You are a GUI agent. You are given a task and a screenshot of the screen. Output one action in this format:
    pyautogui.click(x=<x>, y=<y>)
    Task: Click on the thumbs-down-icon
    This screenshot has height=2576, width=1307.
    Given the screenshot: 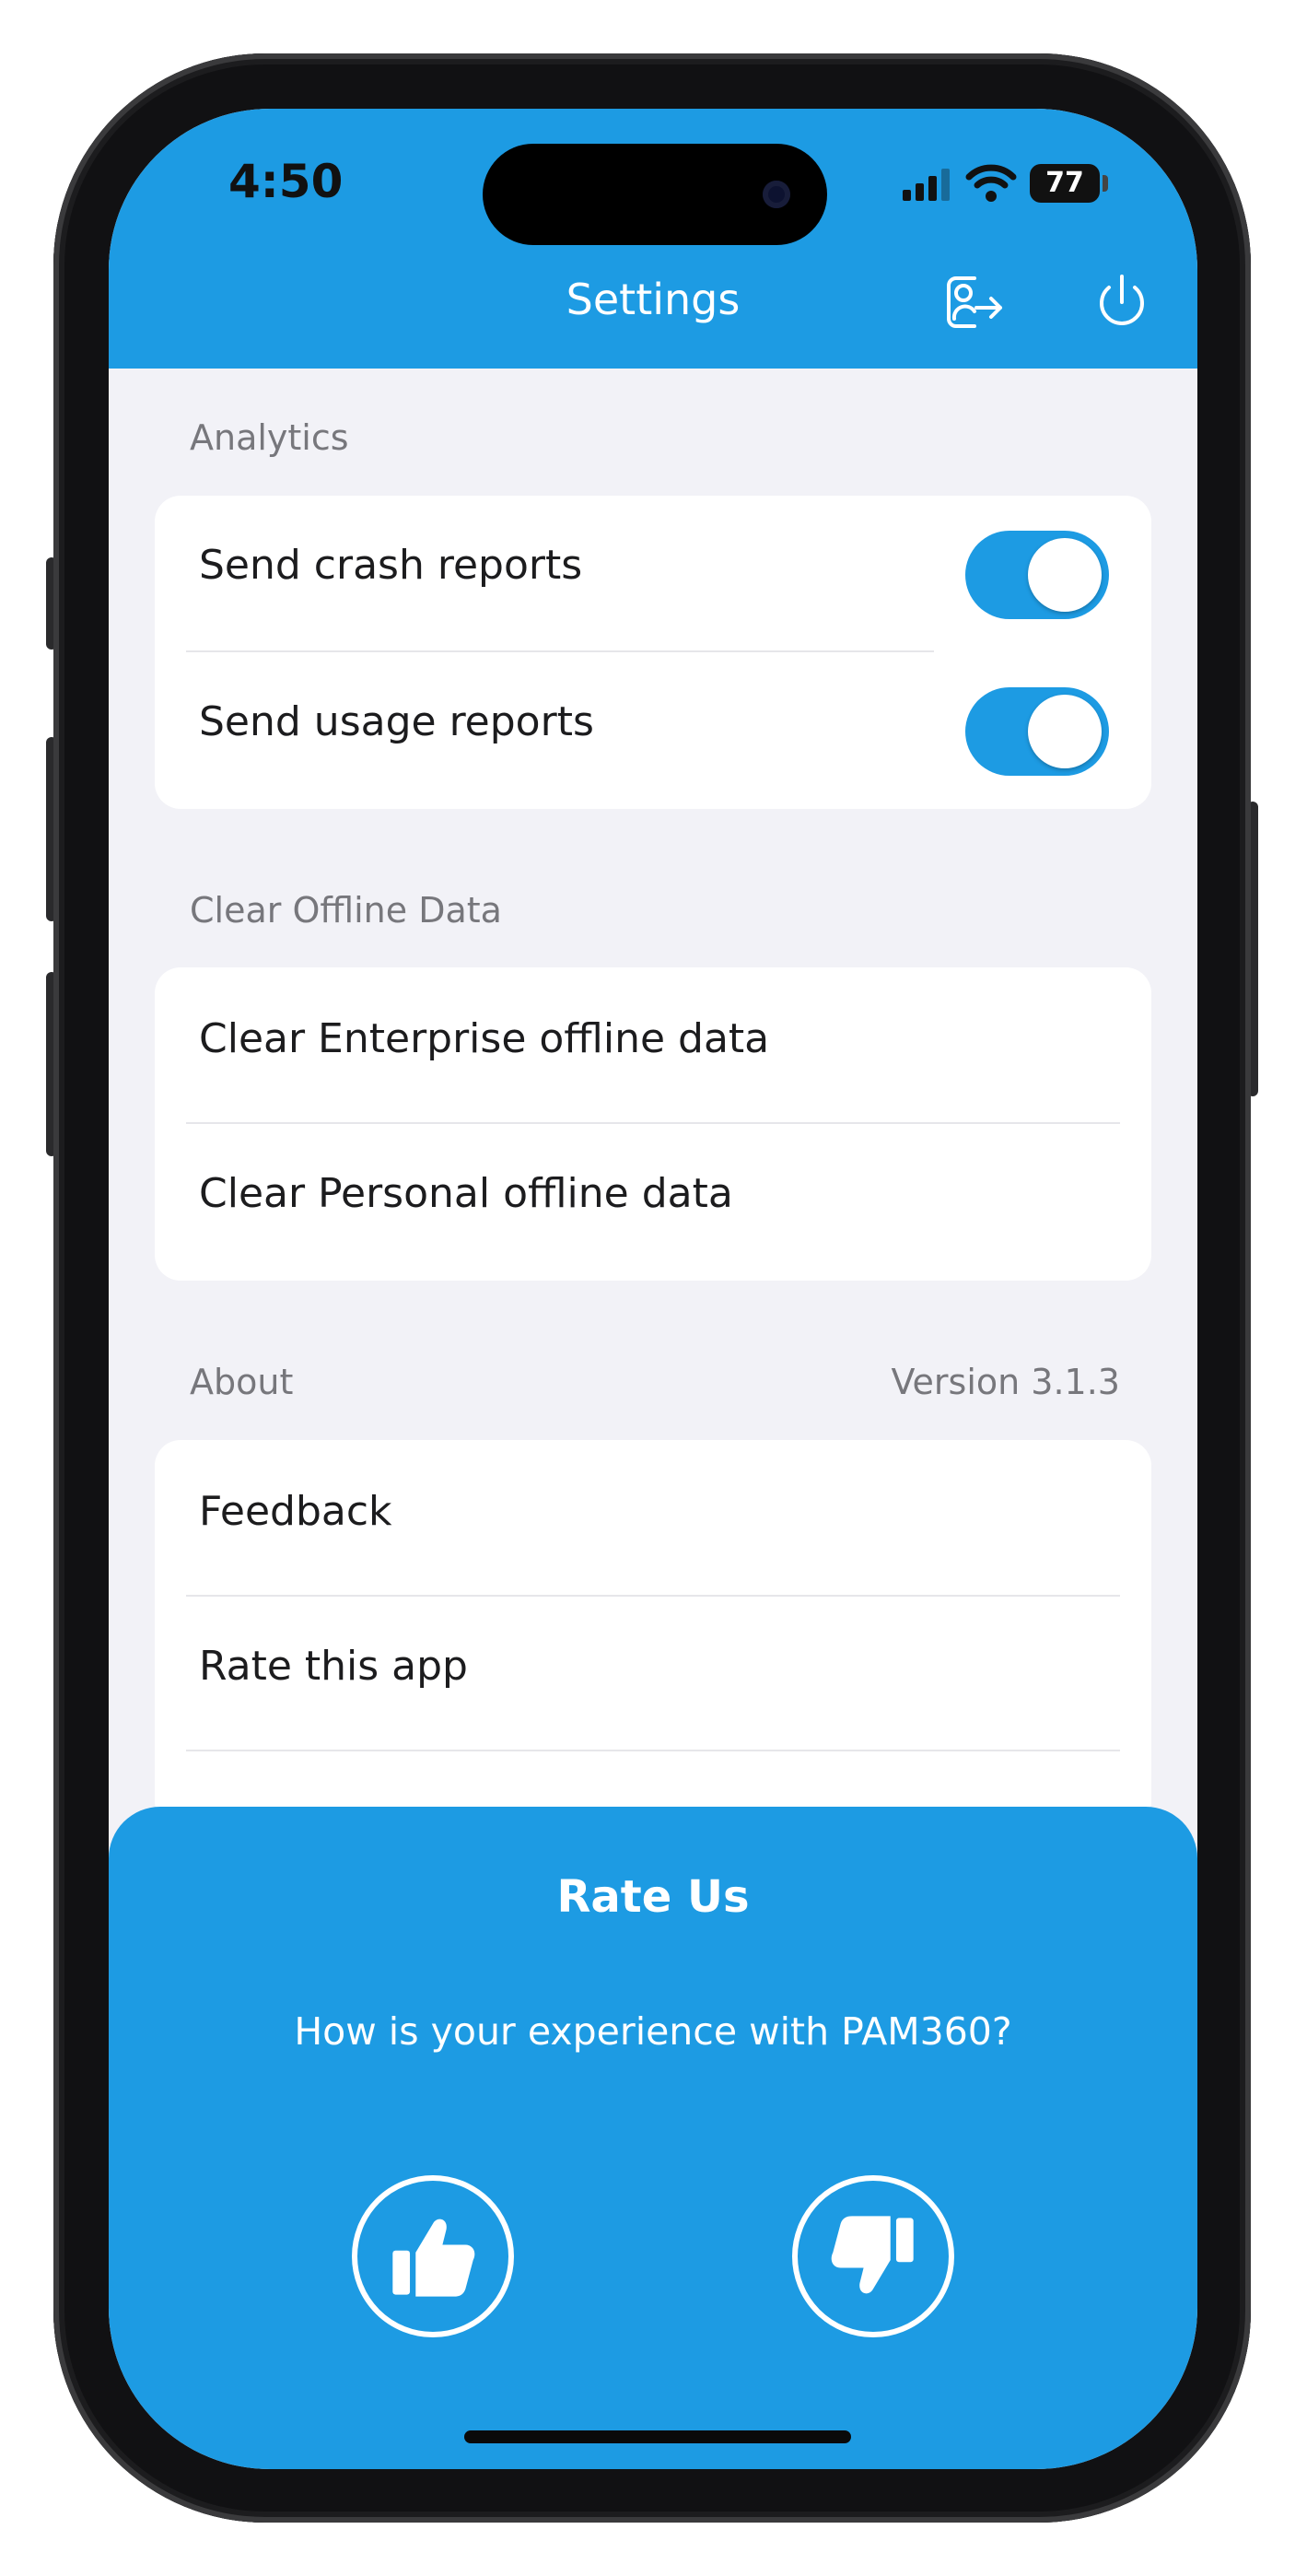 What is the action you would take?
    pyautogui.click(x=872, y=2255)
    